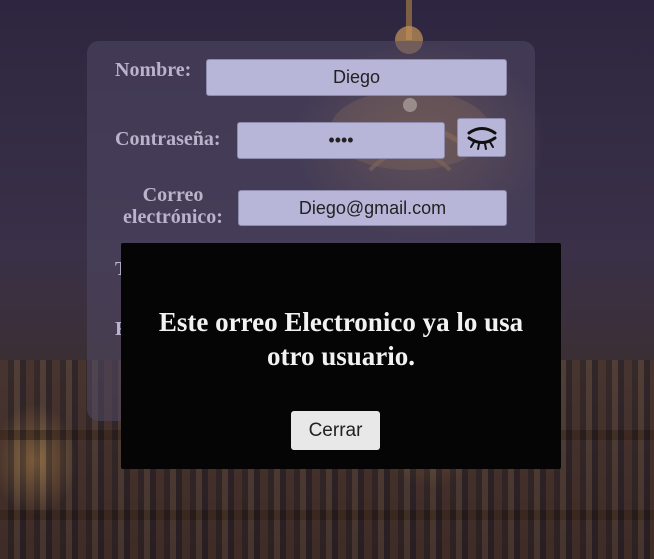 The width and height of the screenshot is (654, 559). What do you see at coordinates (173, 217) in the screenshot?
I see `email-label-line2: electrónico:` at bounding box center [173, 217].